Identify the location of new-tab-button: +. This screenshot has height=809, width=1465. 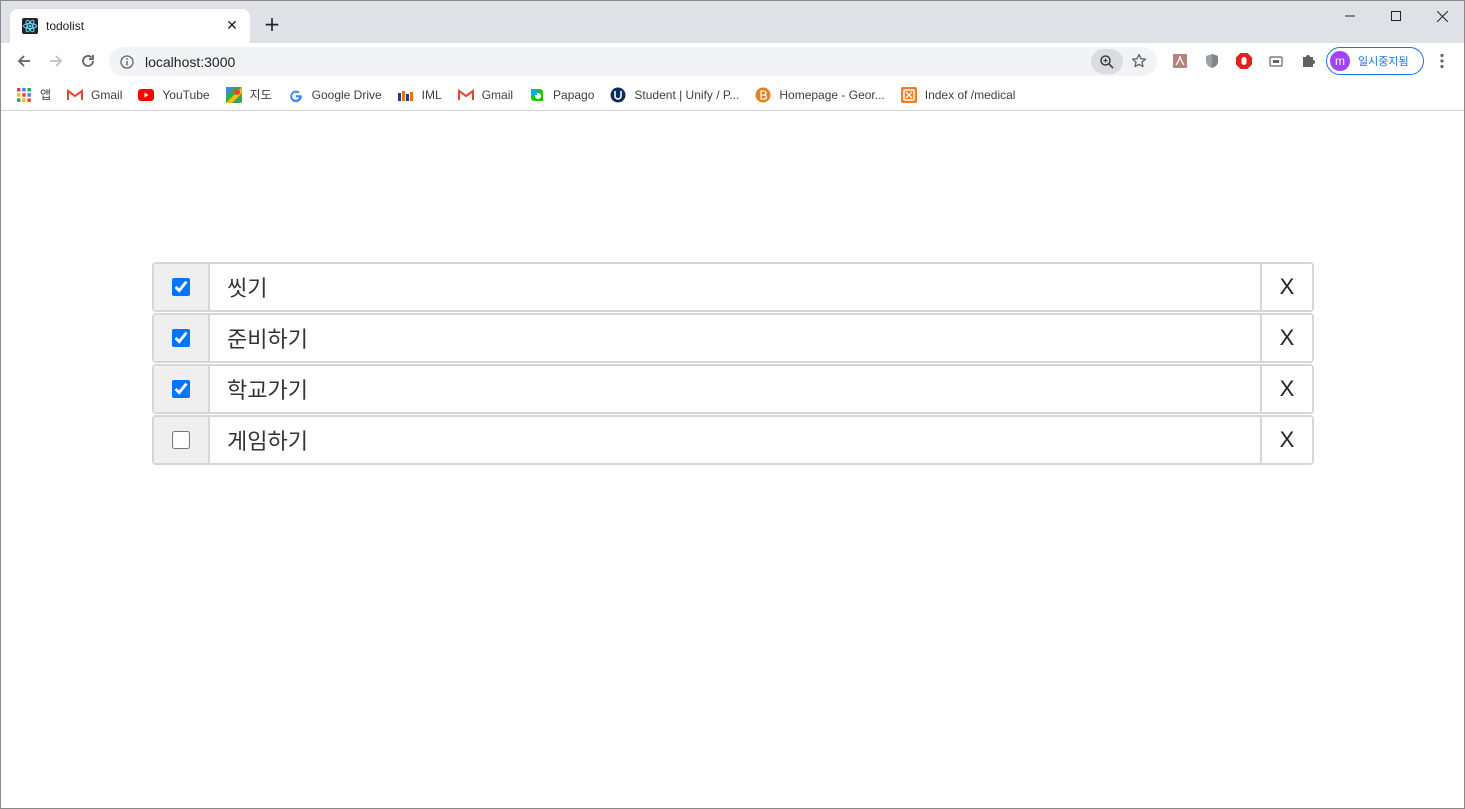
(272, 25).